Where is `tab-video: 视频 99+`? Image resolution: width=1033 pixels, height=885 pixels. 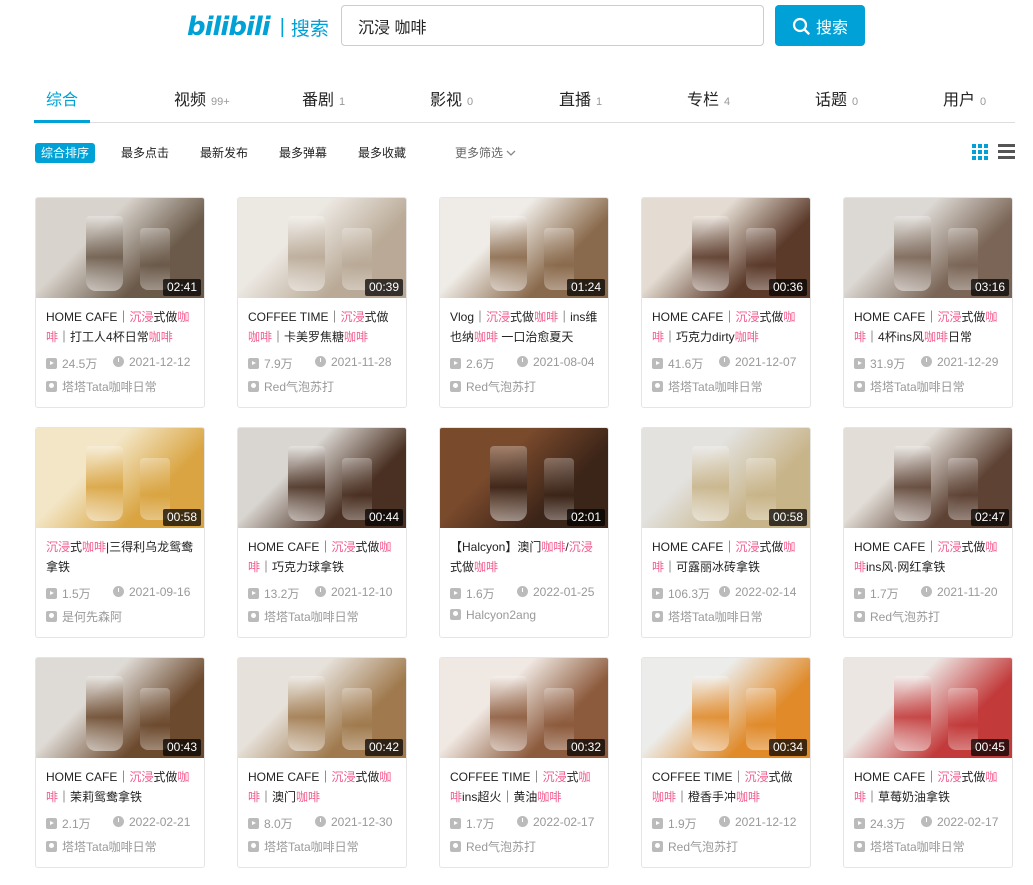 tab-video: 视频 99+ is located at coordinates (202, 98).